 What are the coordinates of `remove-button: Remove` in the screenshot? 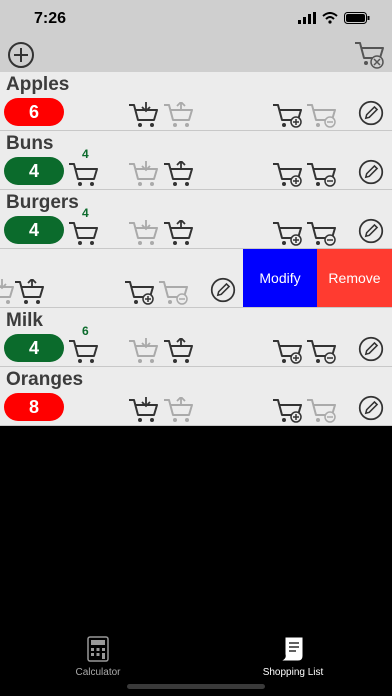 It's located at (354, 278).